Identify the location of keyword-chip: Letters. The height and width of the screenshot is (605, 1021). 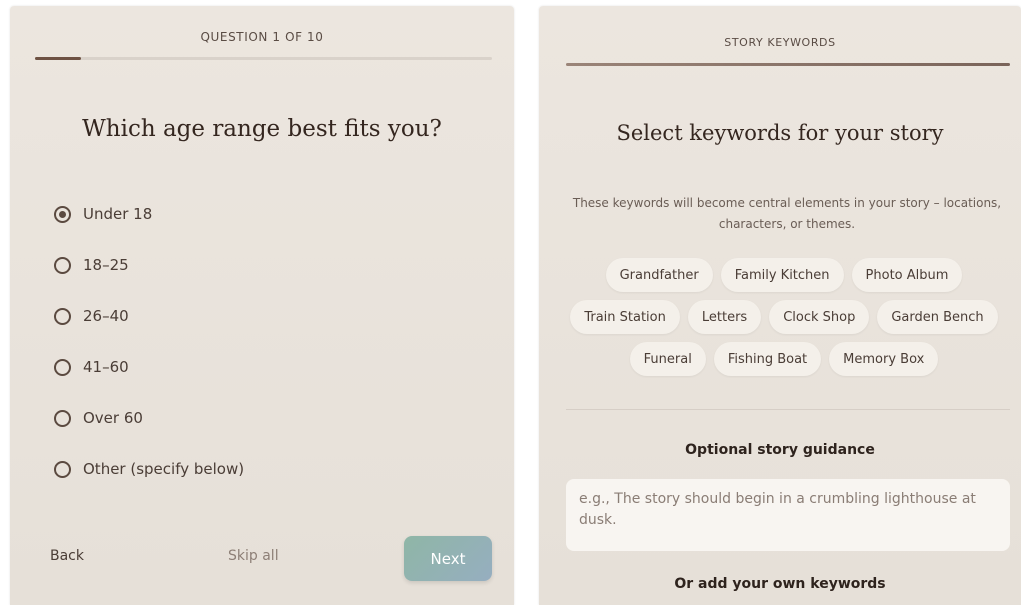
(724, 317).